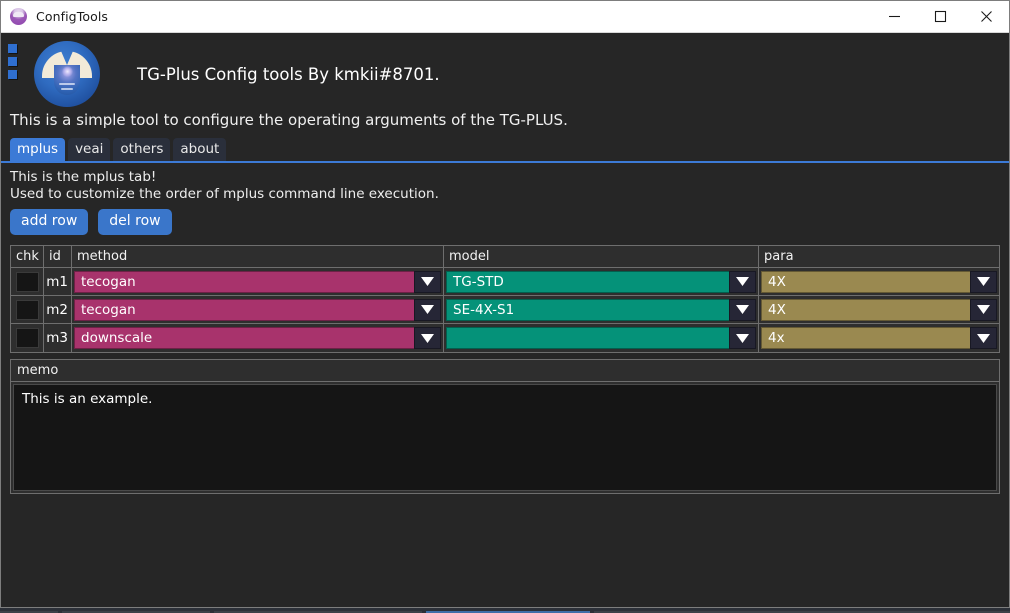 The width and height of the screenshot is (1010, 613). I want to click on model-cell: SE-4X-S1, so click(601, 309).